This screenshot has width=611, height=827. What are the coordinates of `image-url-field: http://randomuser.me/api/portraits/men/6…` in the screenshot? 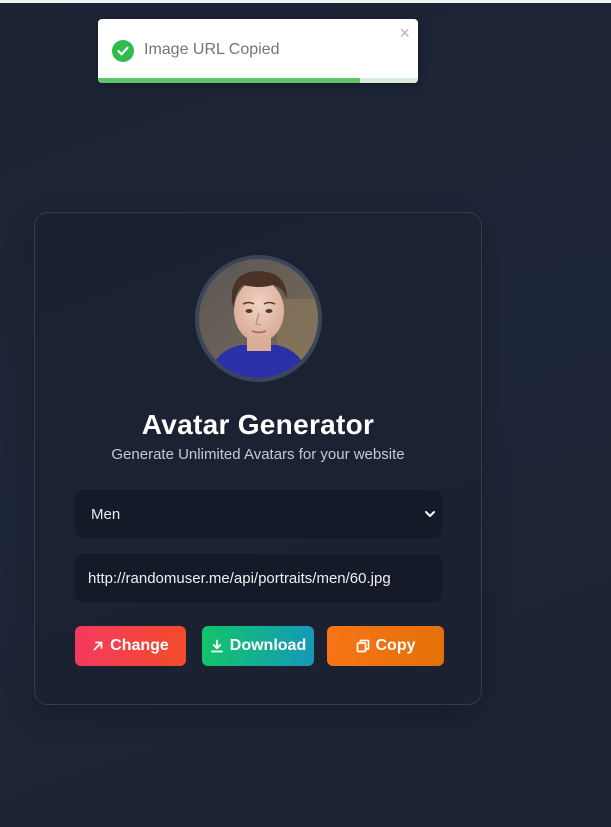 It's located at (258, 578).